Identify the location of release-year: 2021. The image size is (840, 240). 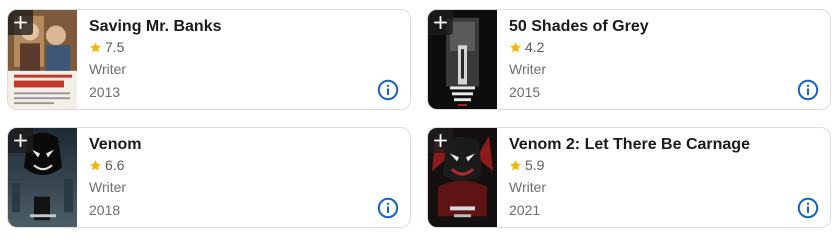
(525, 210).